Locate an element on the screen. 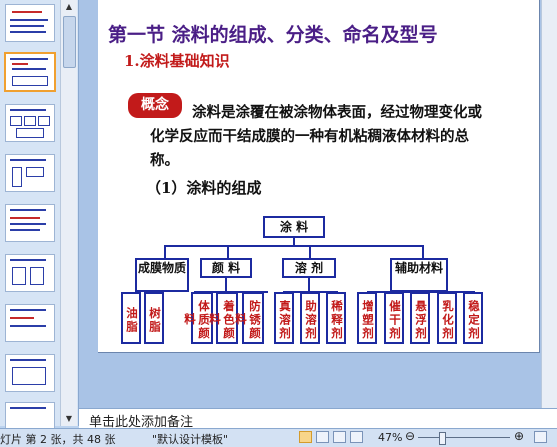 This screenshot has height=447, width=557. leaf-stabilizer: 稳定剂 is located at coordinates (473, 318).